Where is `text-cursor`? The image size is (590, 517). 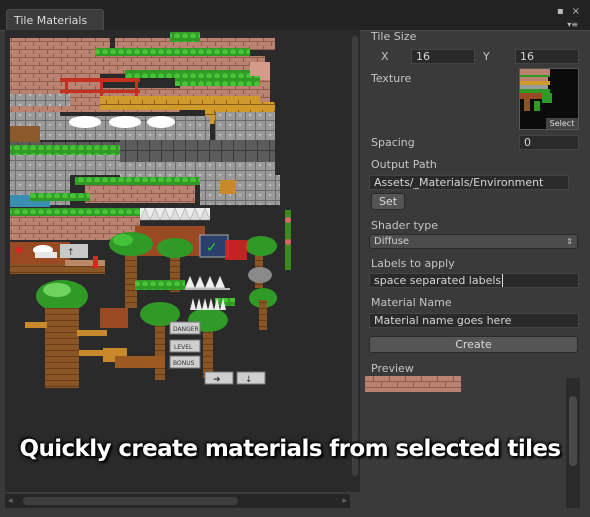 text-cursor is located at coordinates (503, 280).